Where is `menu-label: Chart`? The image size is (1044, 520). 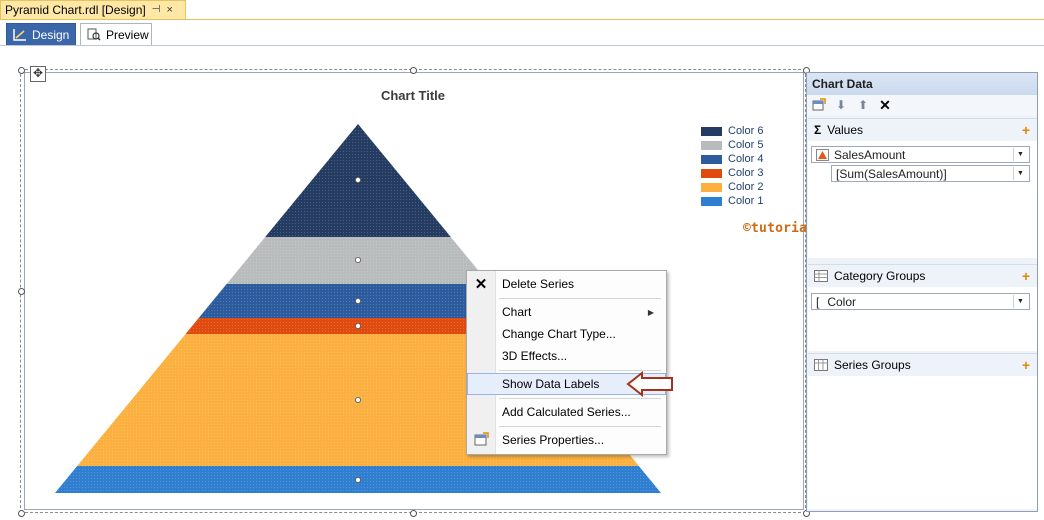 menu-label: Chart is located at coordinates (517, 312).